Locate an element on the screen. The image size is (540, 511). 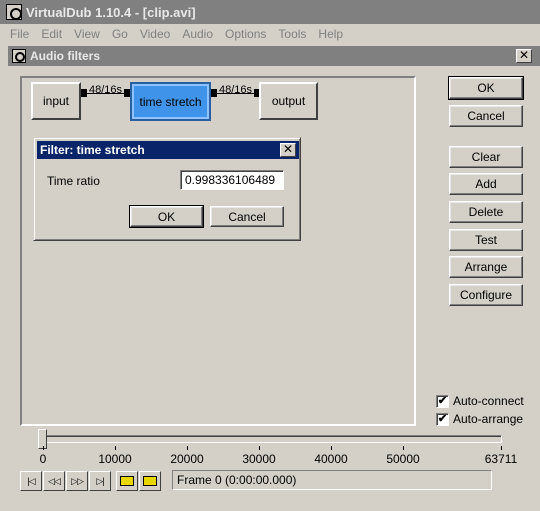
edge-label-input-to-stretch: 48/16s is located at coordinates (106, 90).